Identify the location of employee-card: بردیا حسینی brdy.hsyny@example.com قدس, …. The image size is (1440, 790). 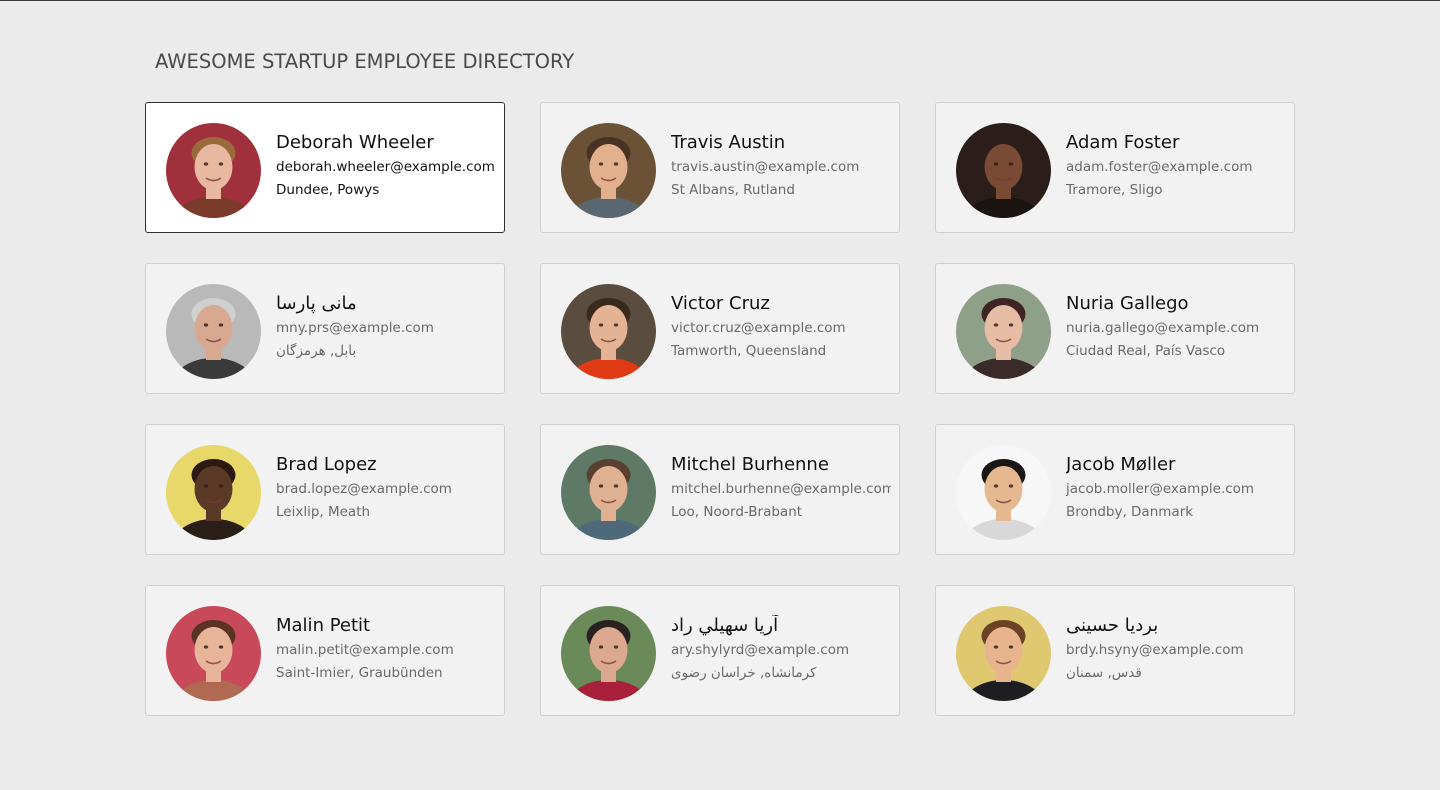
(1115, 650).